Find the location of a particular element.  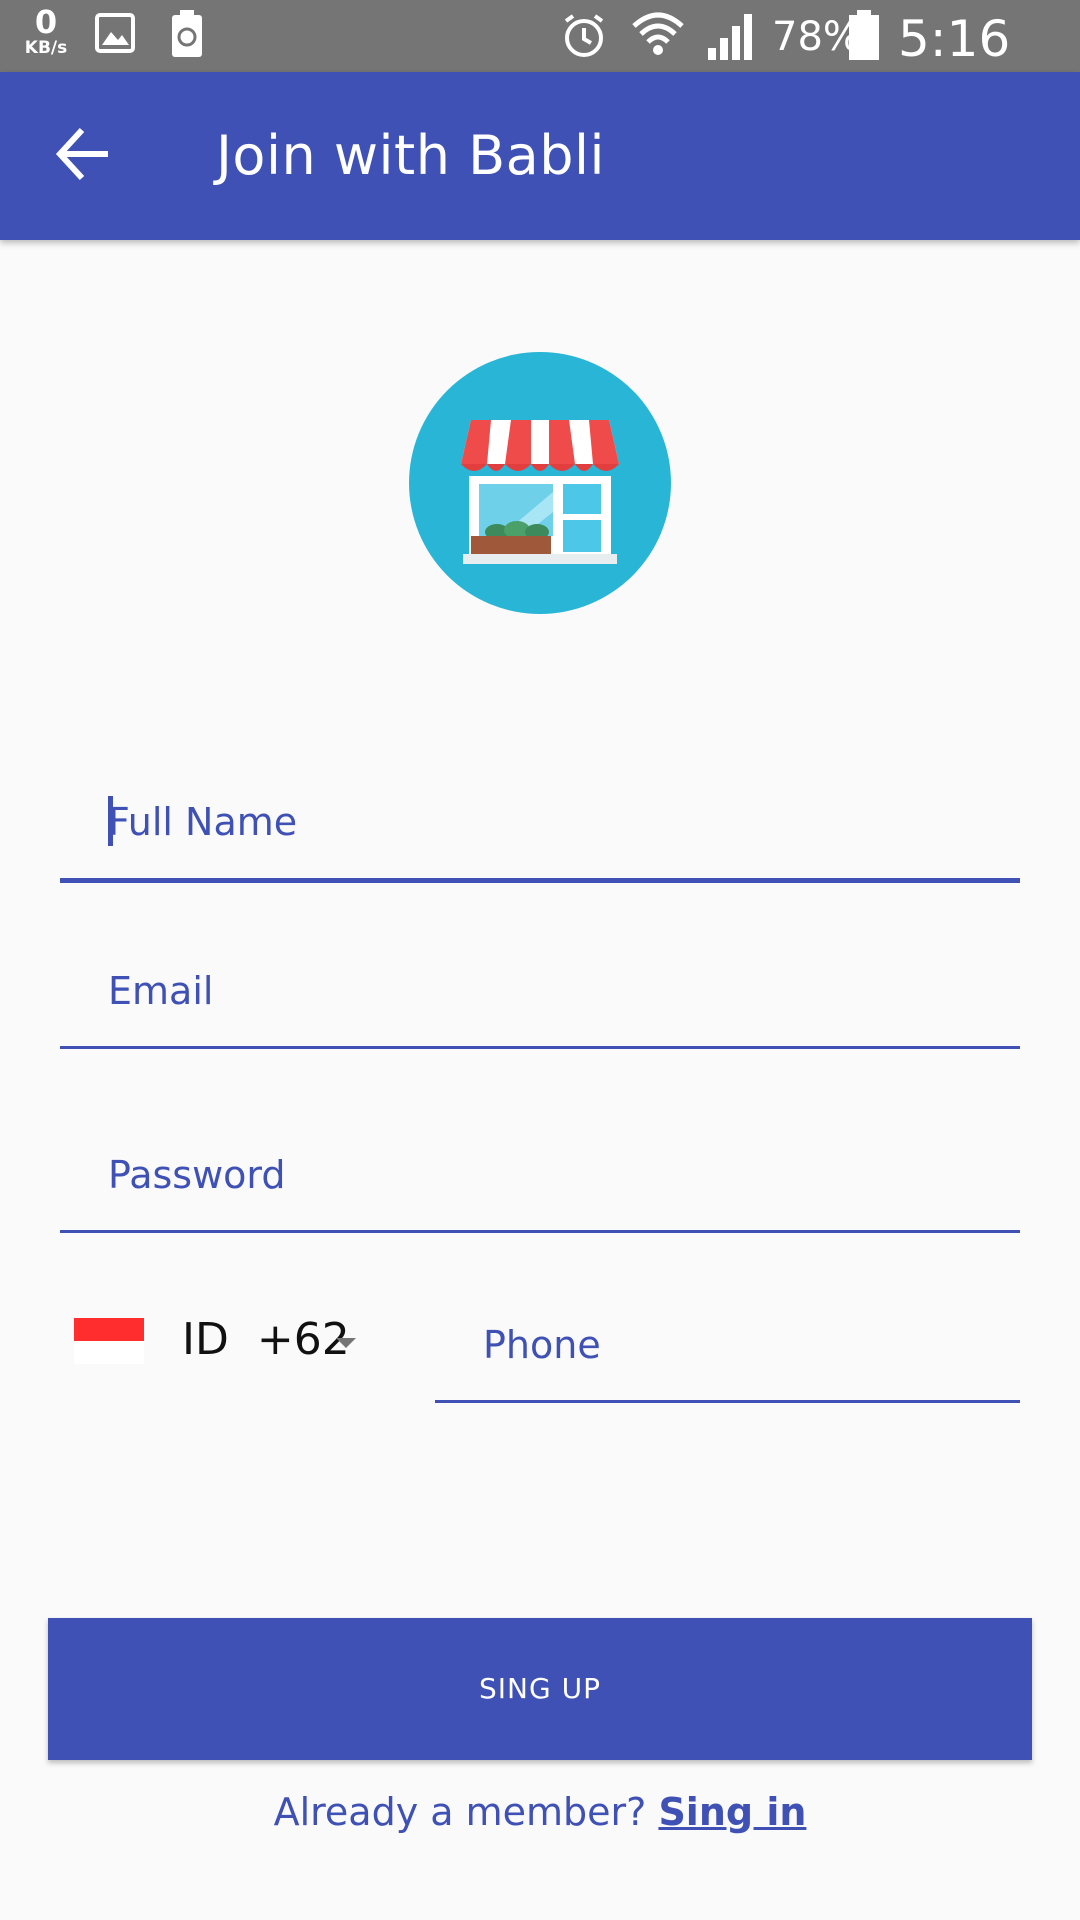

phone-field is located at coordinates (727, 1346).